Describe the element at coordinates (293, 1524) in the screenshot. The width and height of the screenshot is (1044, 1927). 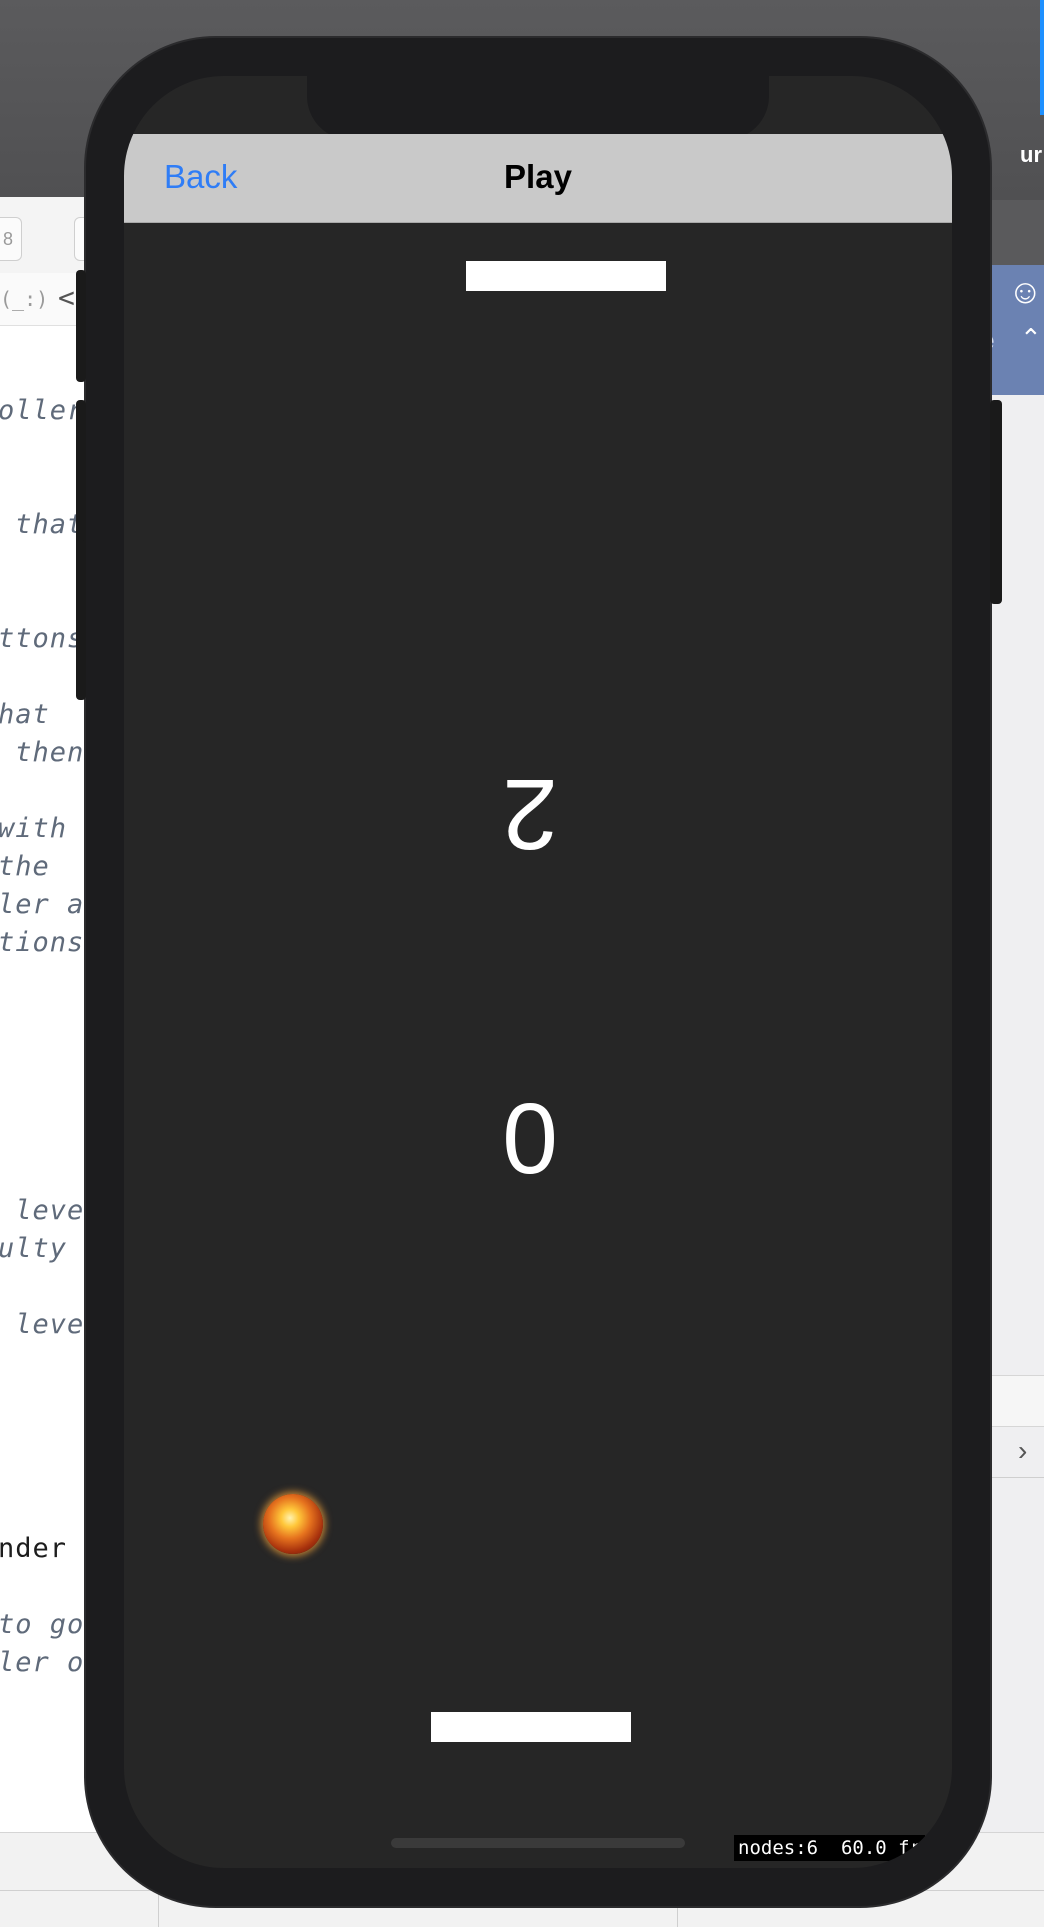
I see `fireball` at that location.